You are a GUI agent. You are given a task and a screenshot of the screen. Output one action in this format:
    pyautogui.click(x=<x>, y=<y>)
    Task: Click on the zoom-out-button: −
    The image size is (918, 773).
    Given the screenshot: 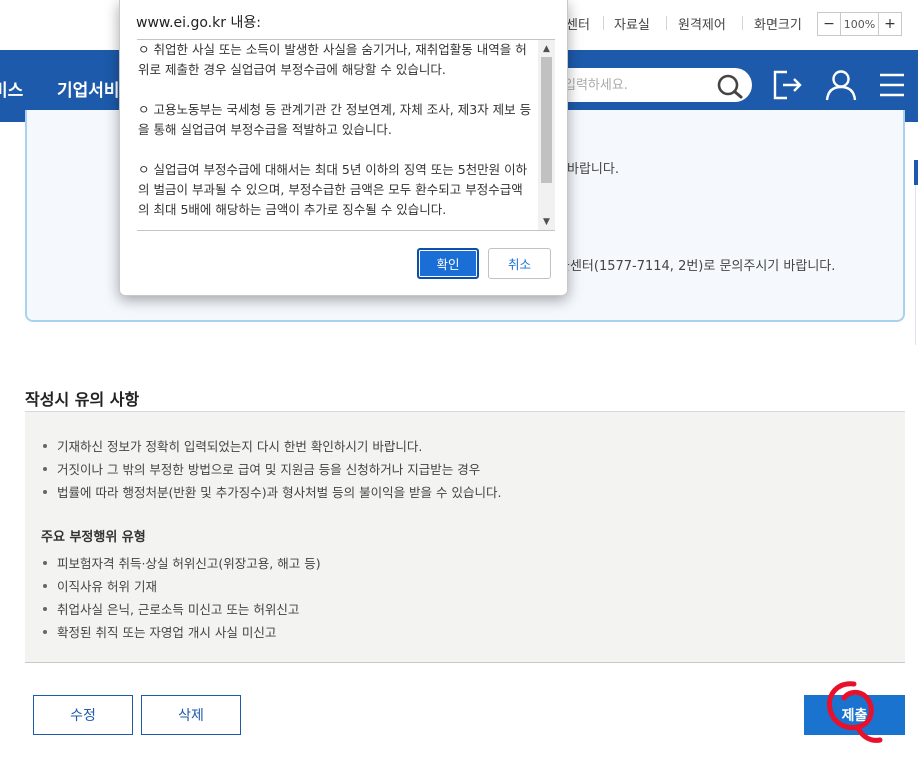 What is the action you would take?
    pyautogui.click(x=829, y=24)
    